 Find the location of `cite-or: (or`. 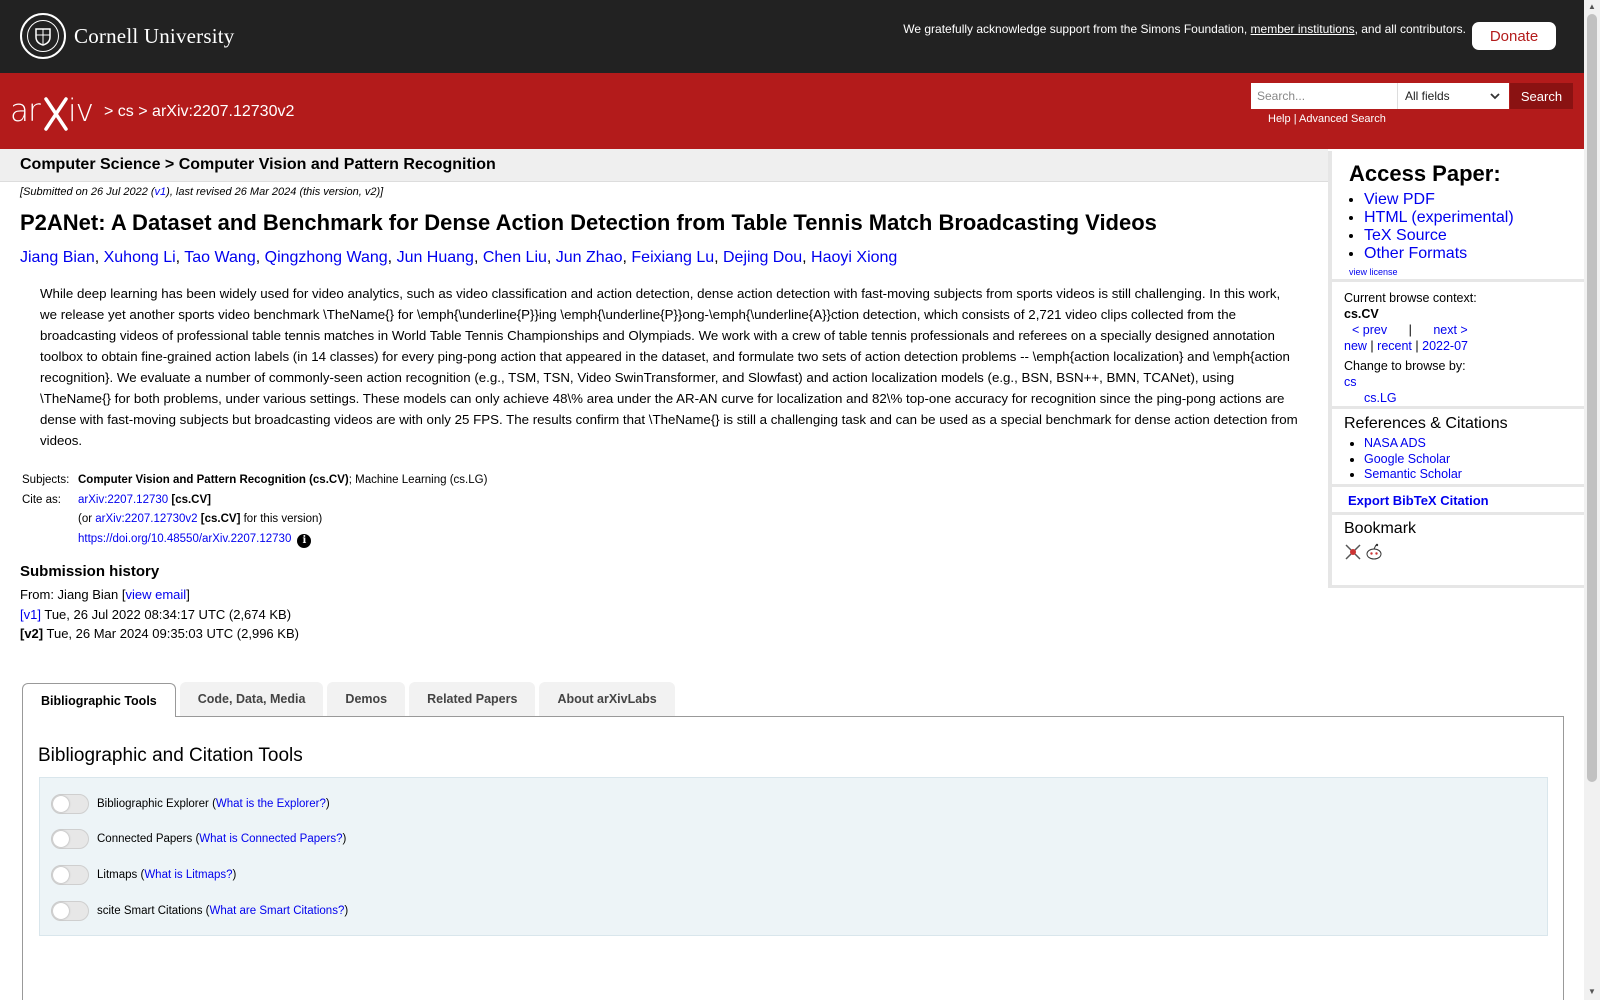

cite-or: (or is located at coordinates (85, 519).